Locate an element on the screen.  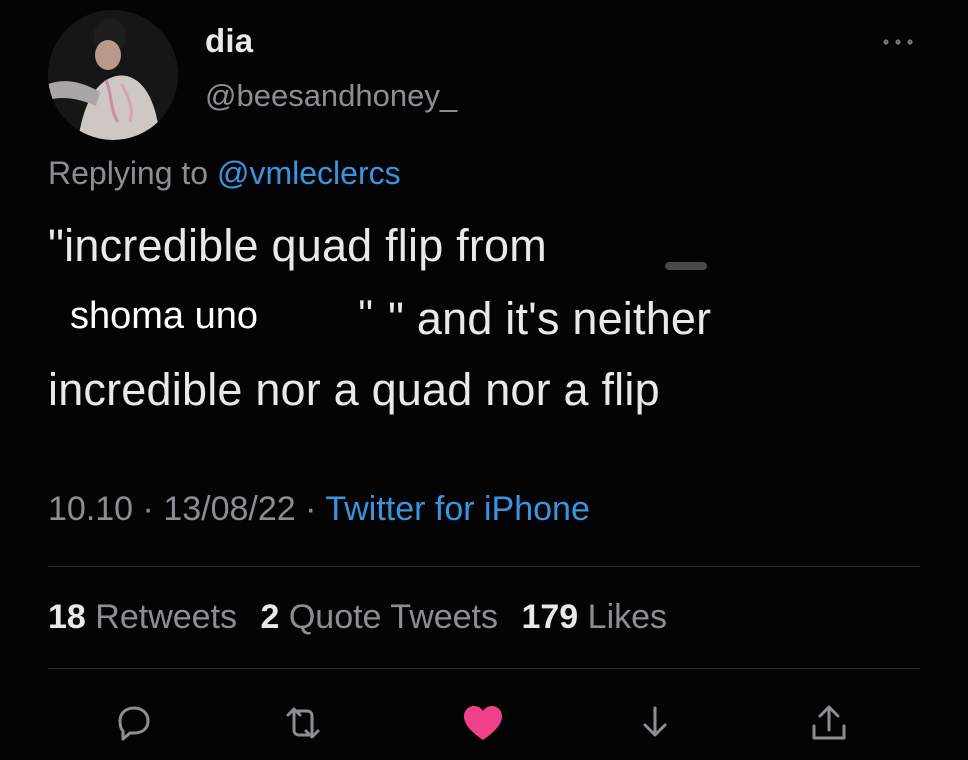
engagement-stats: 18 Retweets 2 Quote Tweets 179 Likes is located at coordinates (364, 617).